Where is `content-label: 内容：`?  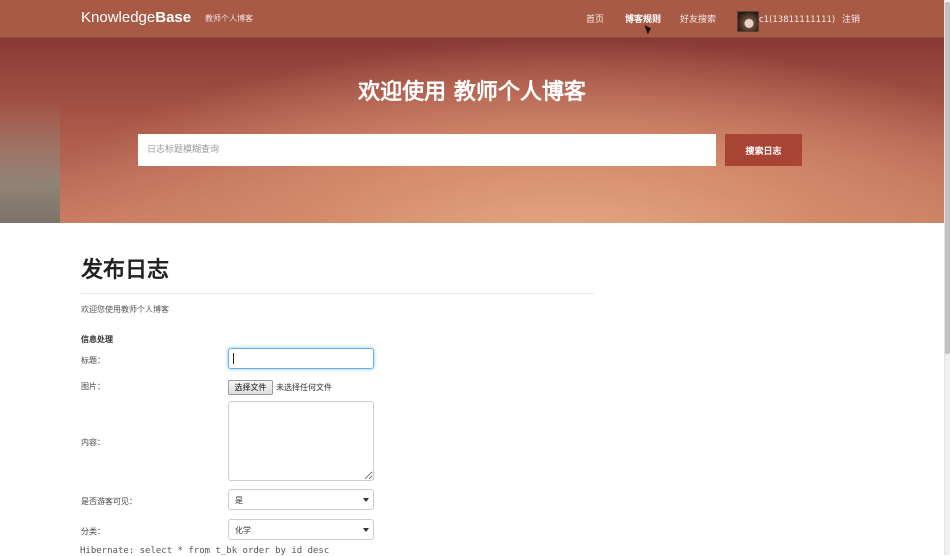 content-label: 内容： is located at coordinates (93, 442).